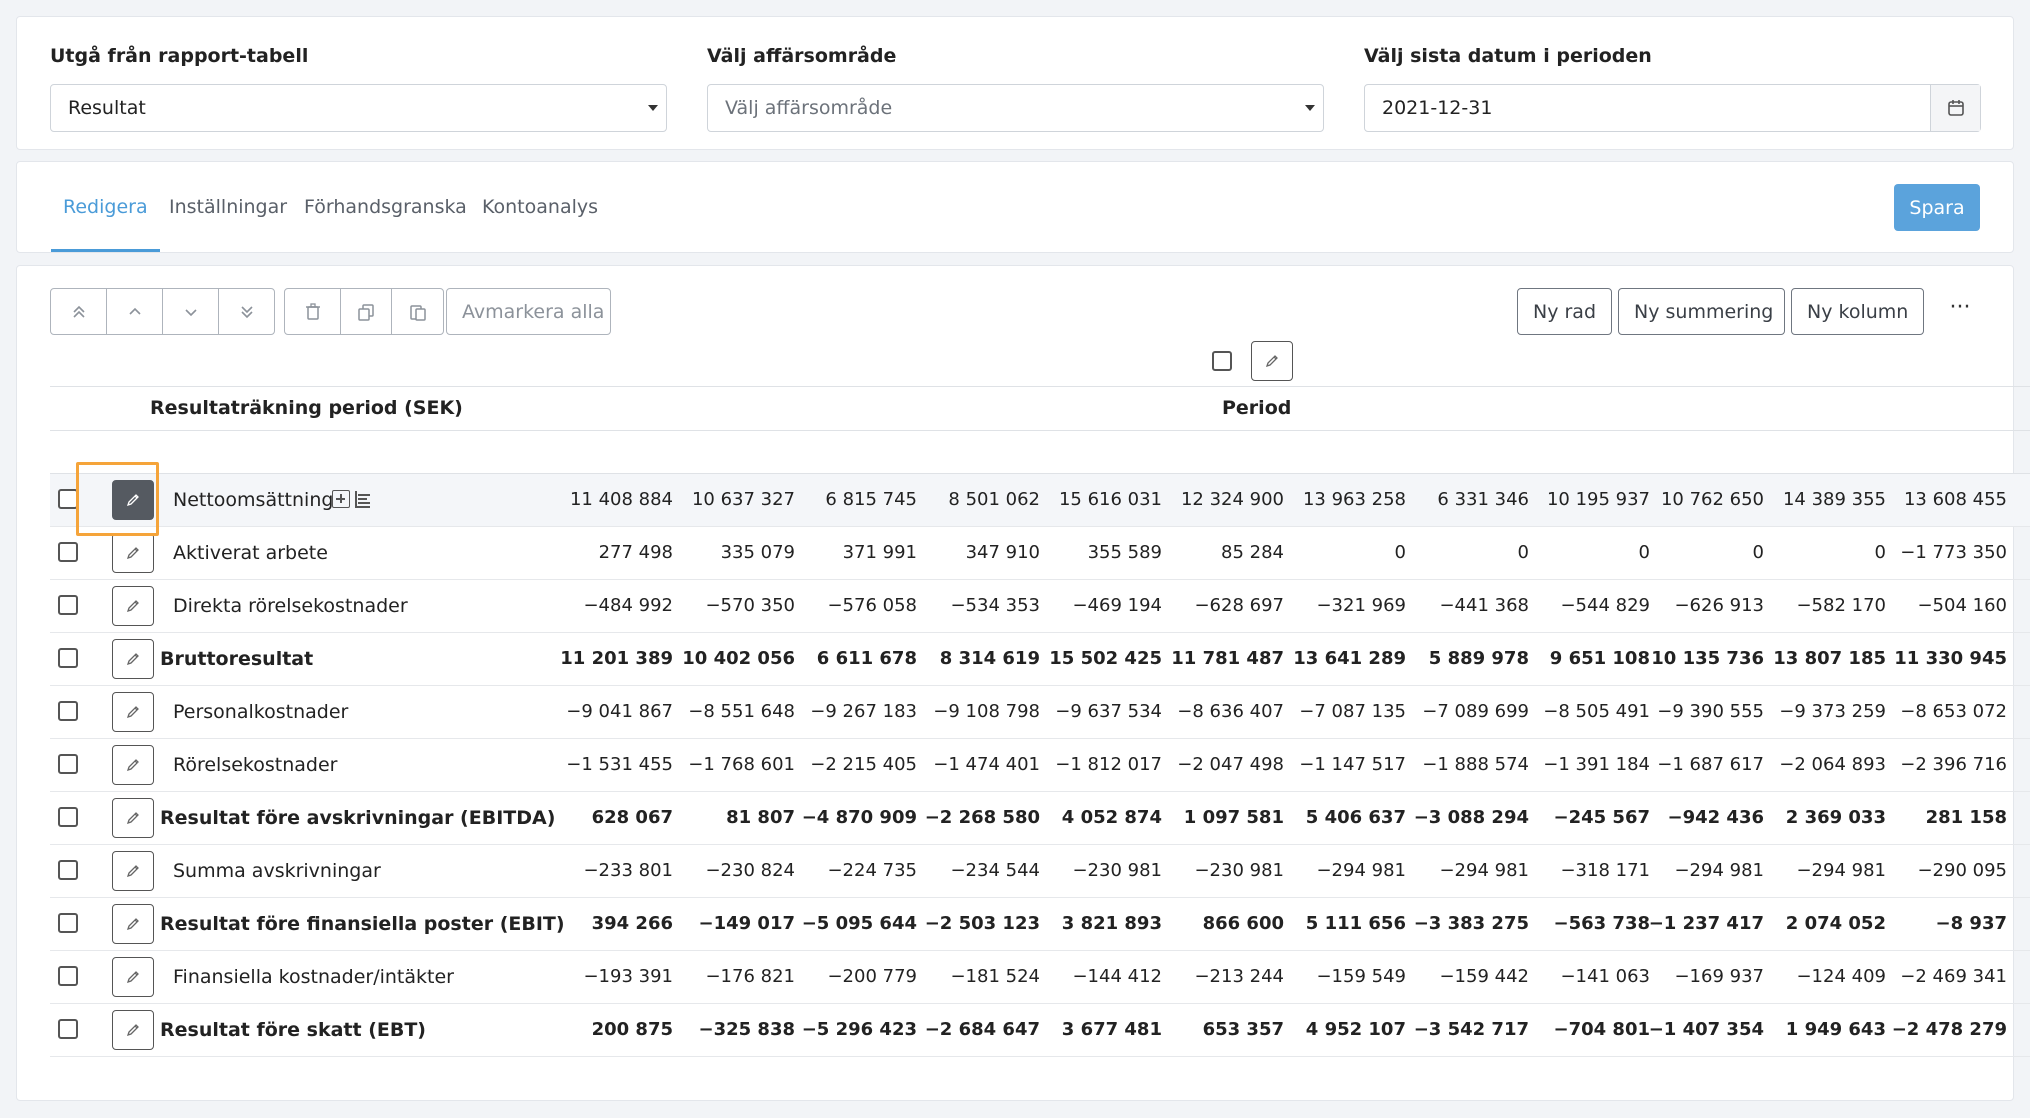 The height and width of the screenshot is (1118, 2030). Describe the element at coordinates (1475, 764) in the screenshot. I see `row-value-cell: −1 888 574` at that location.